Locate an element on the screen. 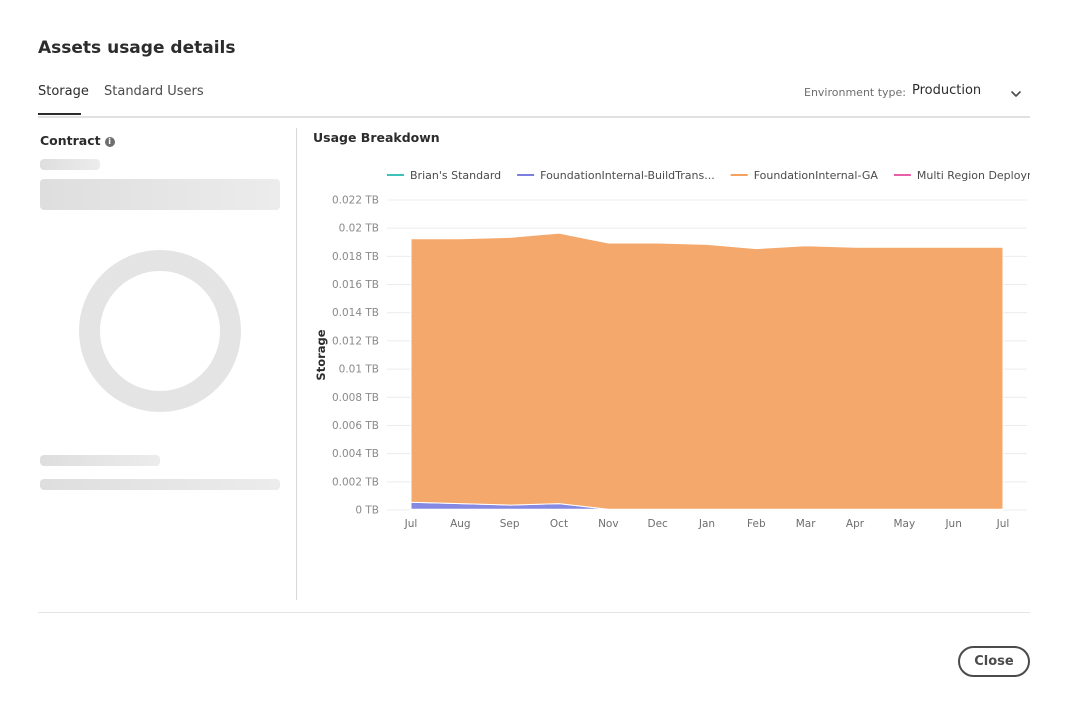 This screenshot has width=1067, height=717. skeleton-donut is located at coordinates (160, 331).